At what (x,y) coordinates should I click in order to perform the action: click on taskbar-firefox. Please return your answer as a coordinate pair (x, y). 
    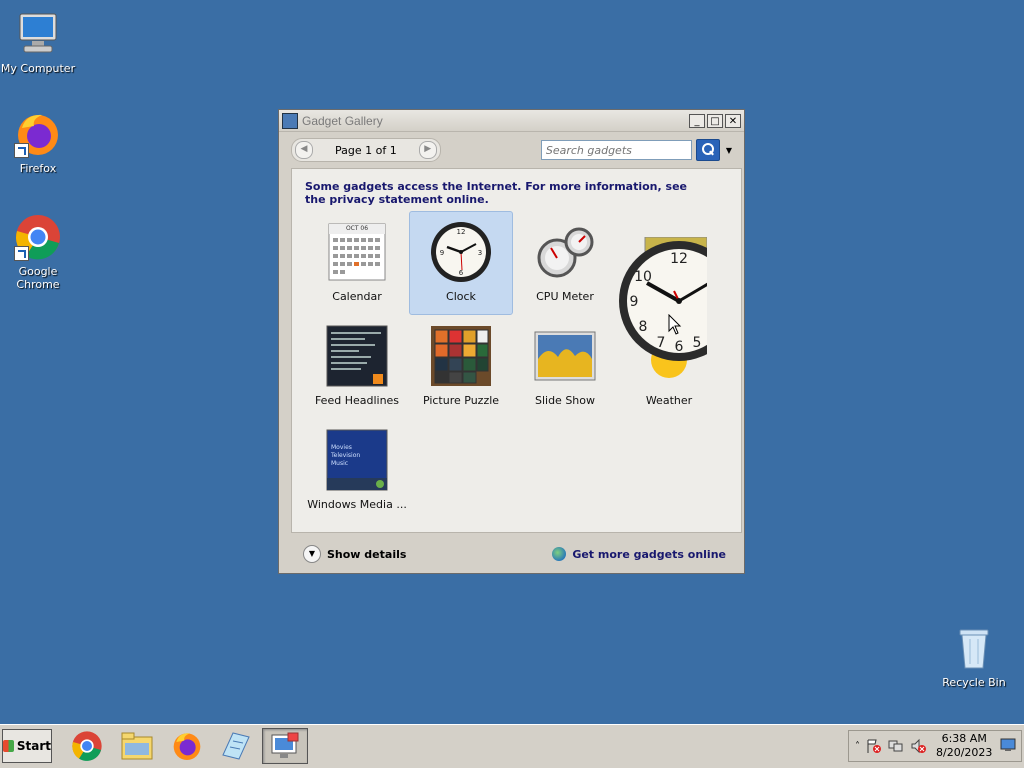
    Looking at the image, I should click on (187, 746).